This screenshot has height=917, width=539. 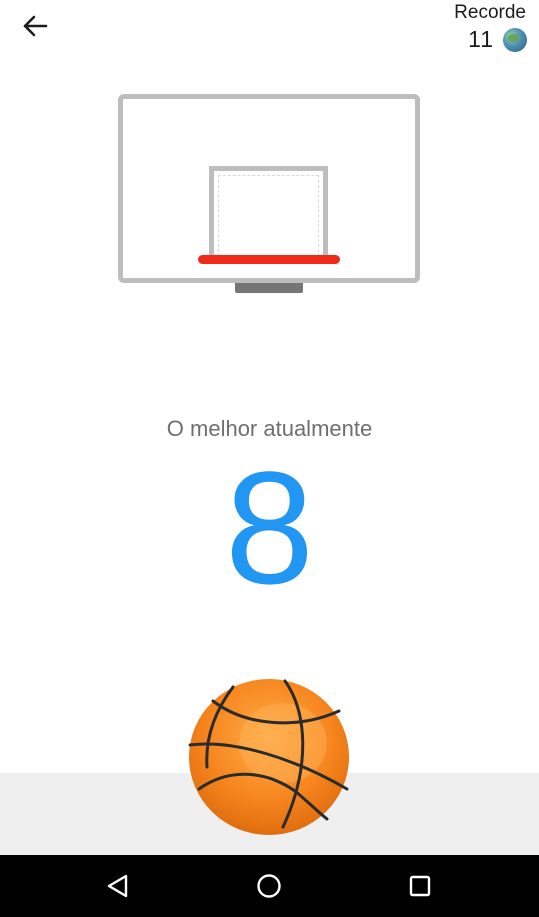 I want to click on nav-back-button, so click(x=118, y=886).